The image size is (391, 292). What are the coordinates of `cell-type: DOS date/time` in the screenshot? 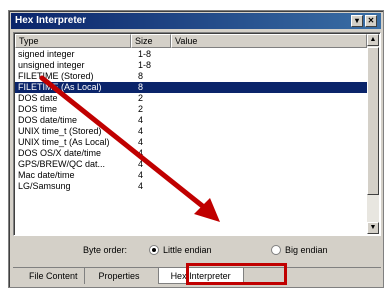 It's located at (48, 120).